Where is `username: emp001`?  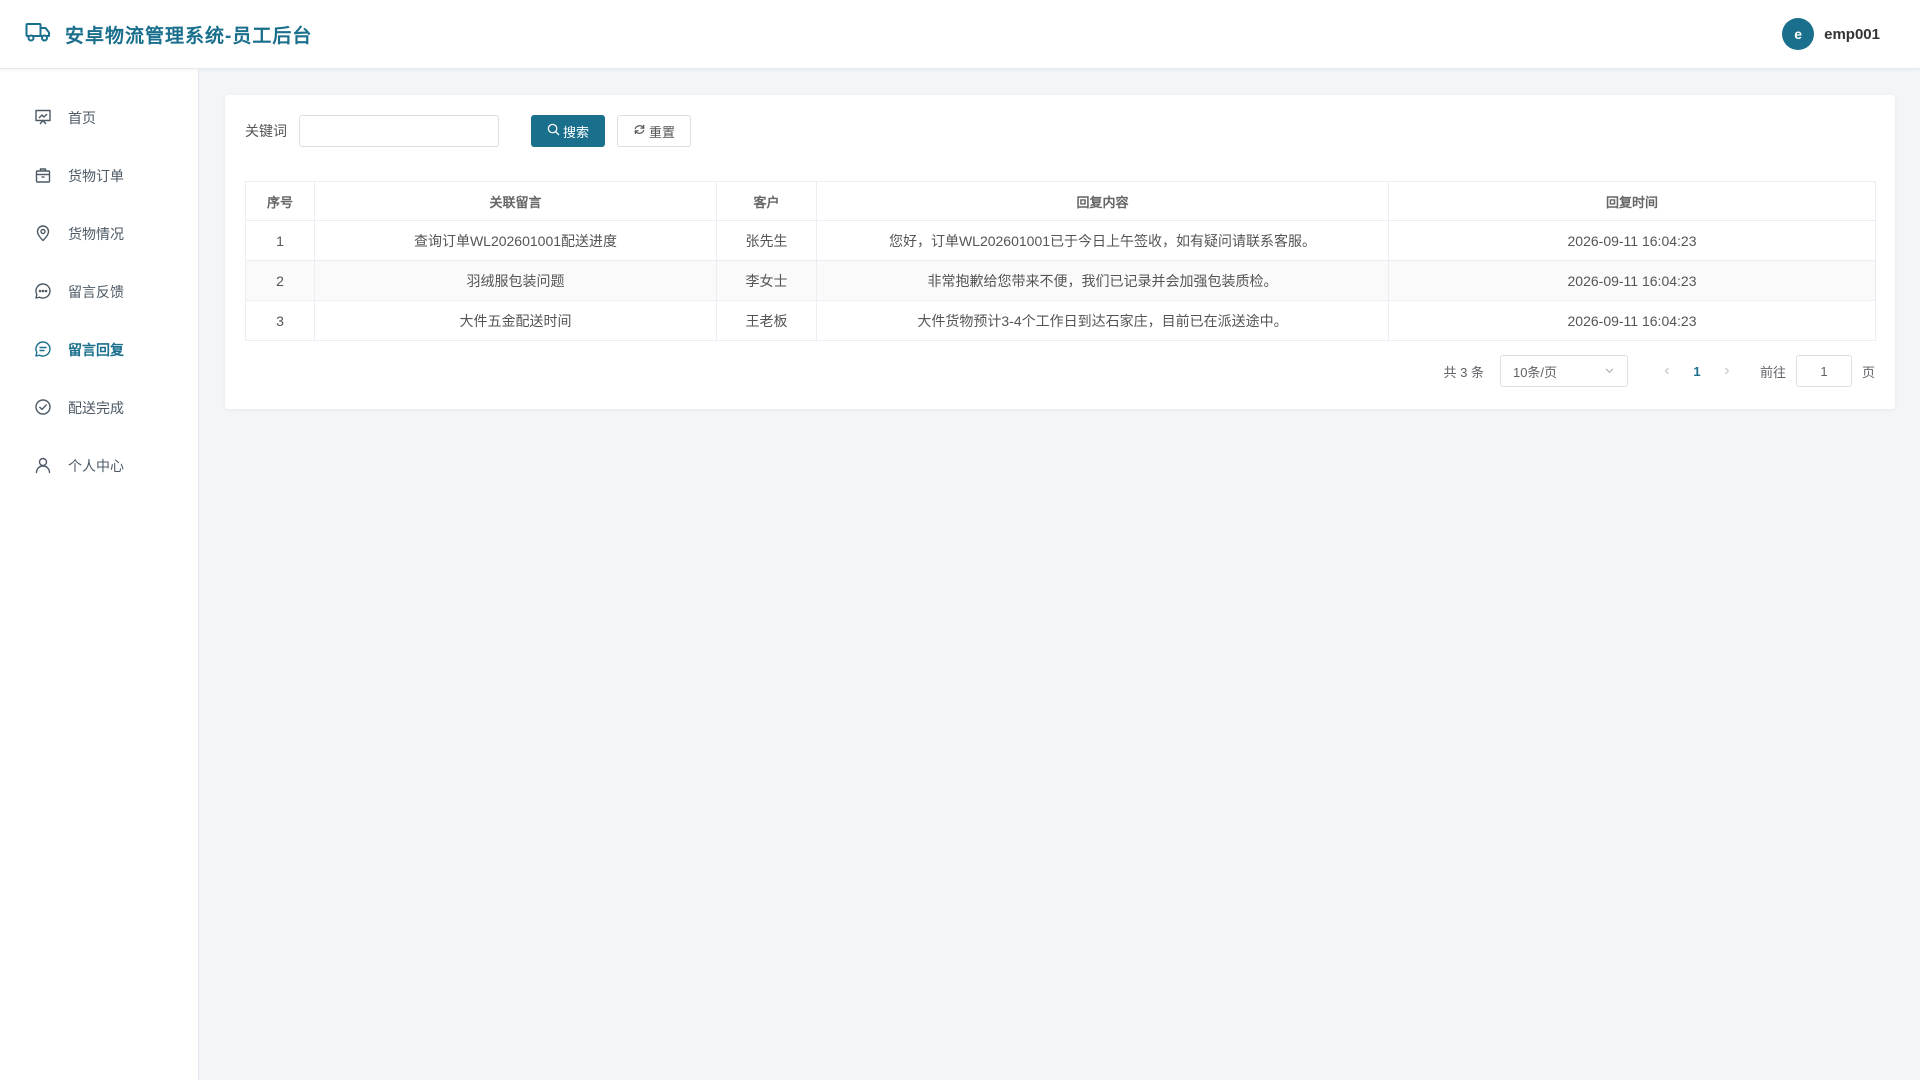 username: emp001 is located at coordinates (1852, 34).